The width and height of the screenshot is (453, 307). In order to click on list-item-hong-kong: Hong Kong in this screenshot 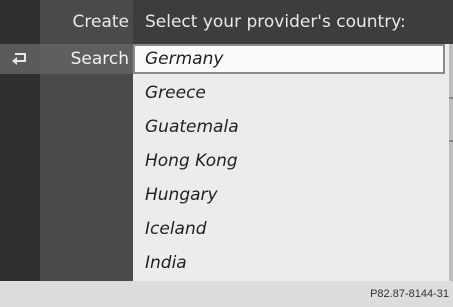, I will do `click(191, 161)`.